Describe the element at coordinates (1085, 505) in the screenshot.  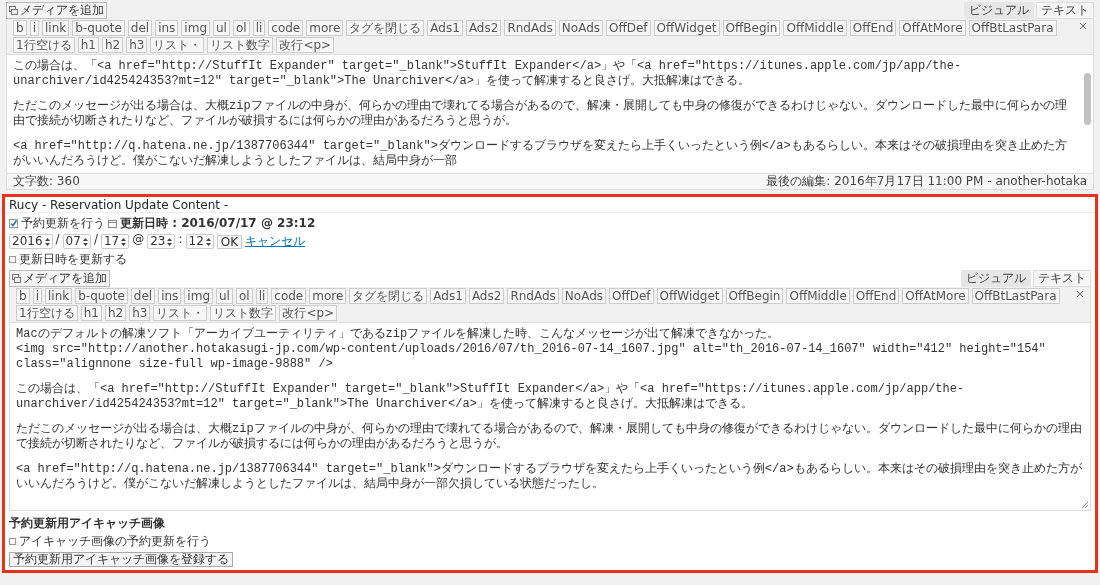
I see `resize-handle-icon` at that location.